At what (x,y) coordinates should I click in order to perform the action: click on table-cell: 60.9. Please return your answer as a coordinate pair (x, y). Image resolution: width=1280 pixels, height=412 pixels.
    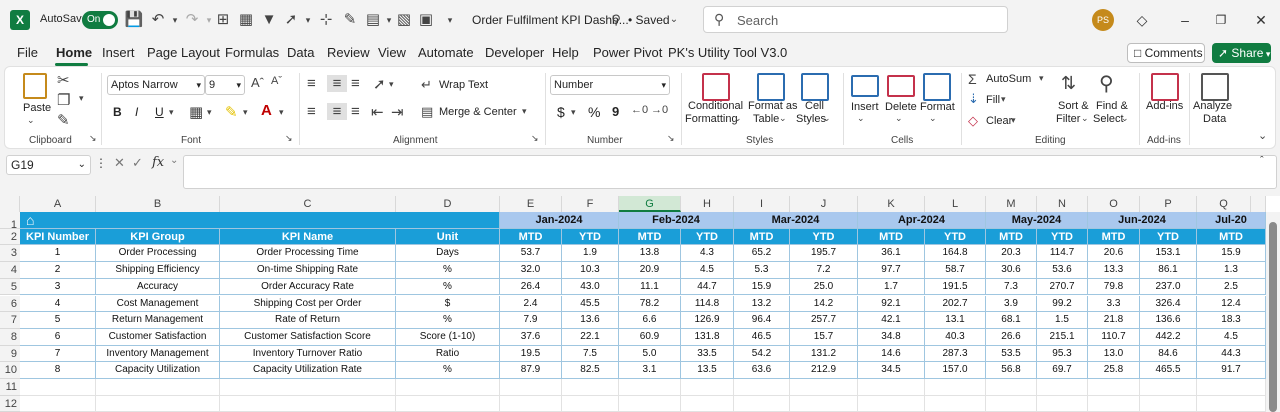
    Looking at the image, I should click on (650, 337).